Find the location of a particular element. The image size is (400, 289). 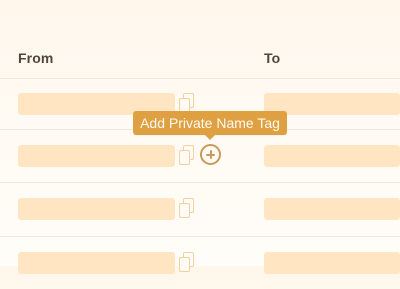

plus-circle-icon is located at coordinates (210, 154).